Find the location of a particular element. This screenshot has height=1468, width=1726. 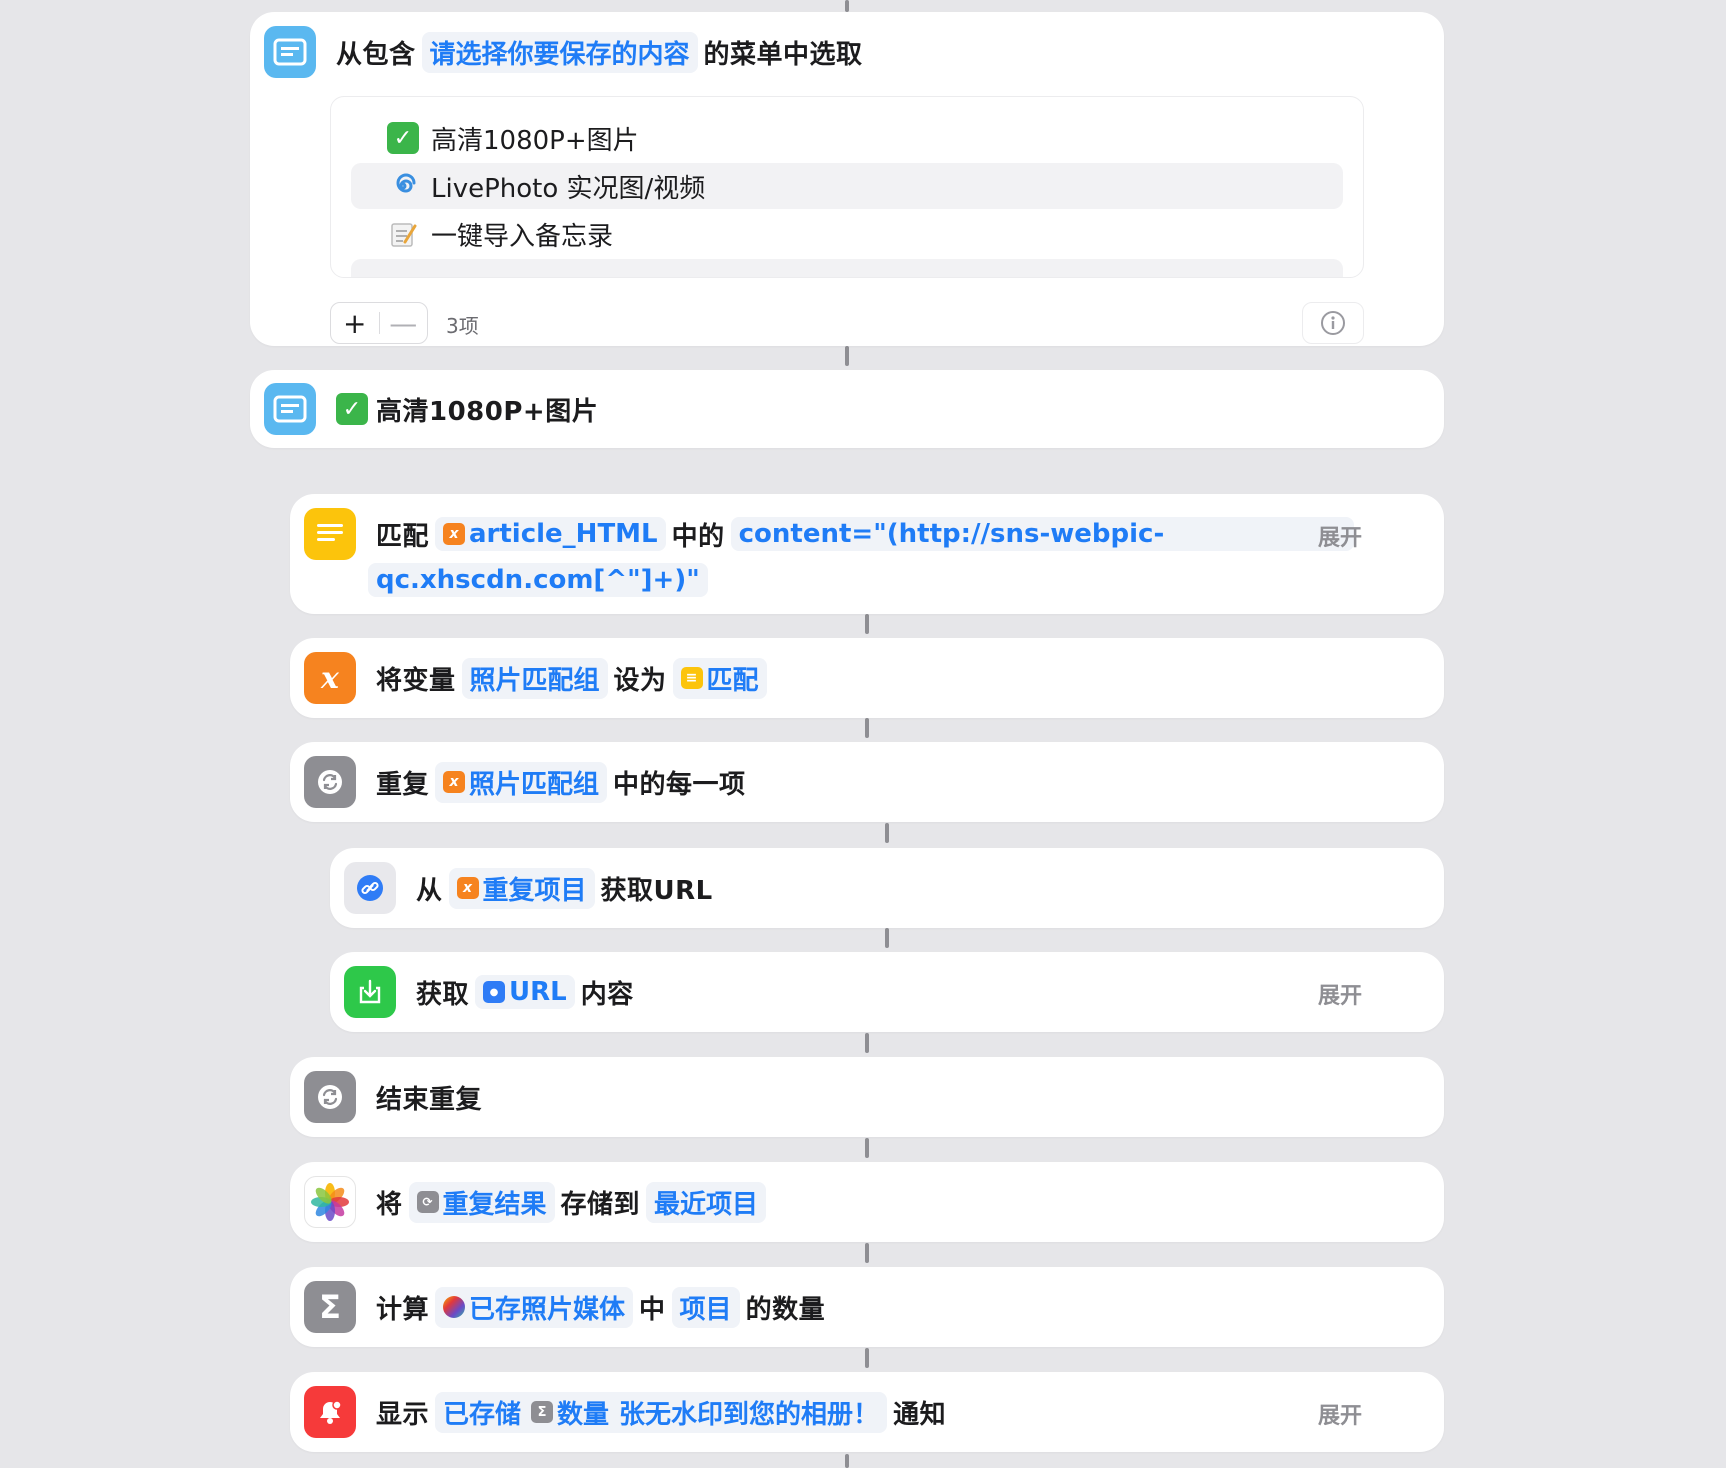

variable-token-label: article_HTML is located at coordinates (563, 534).